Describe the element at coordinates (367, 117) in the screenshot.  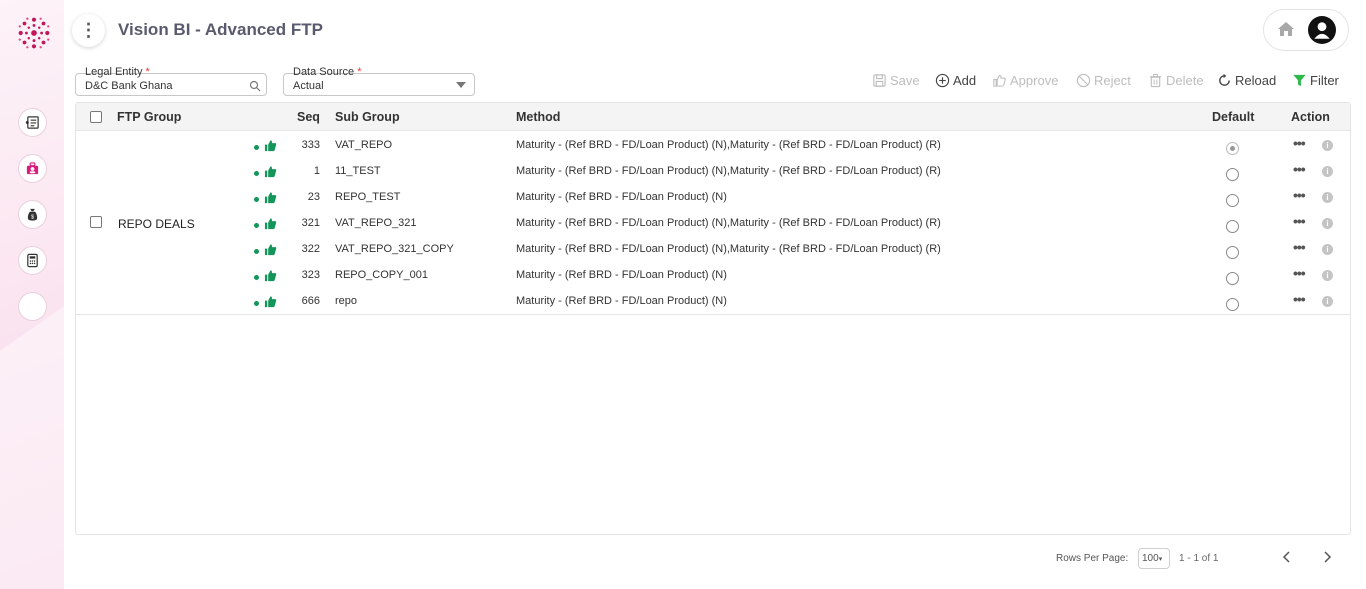
I see `header-sub-group: Sub Group` at that location.